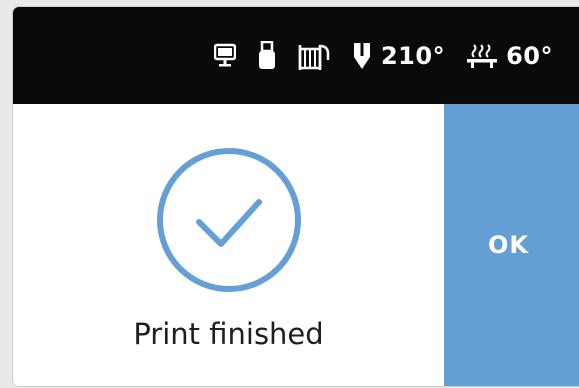 The image size is (579, 388). I want to click on heated-bed-icon, so click(482, 56).